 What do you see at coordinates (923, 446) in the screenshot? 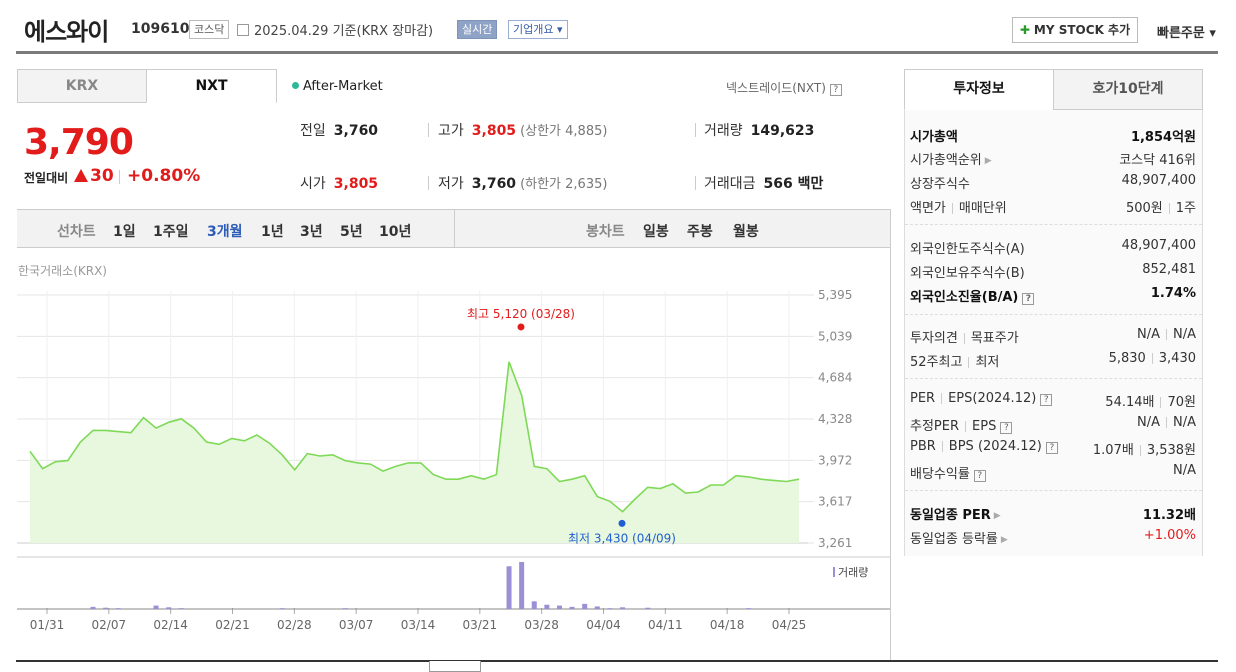
I see `pbr-label: PBR` at bounding box center [923, 446].